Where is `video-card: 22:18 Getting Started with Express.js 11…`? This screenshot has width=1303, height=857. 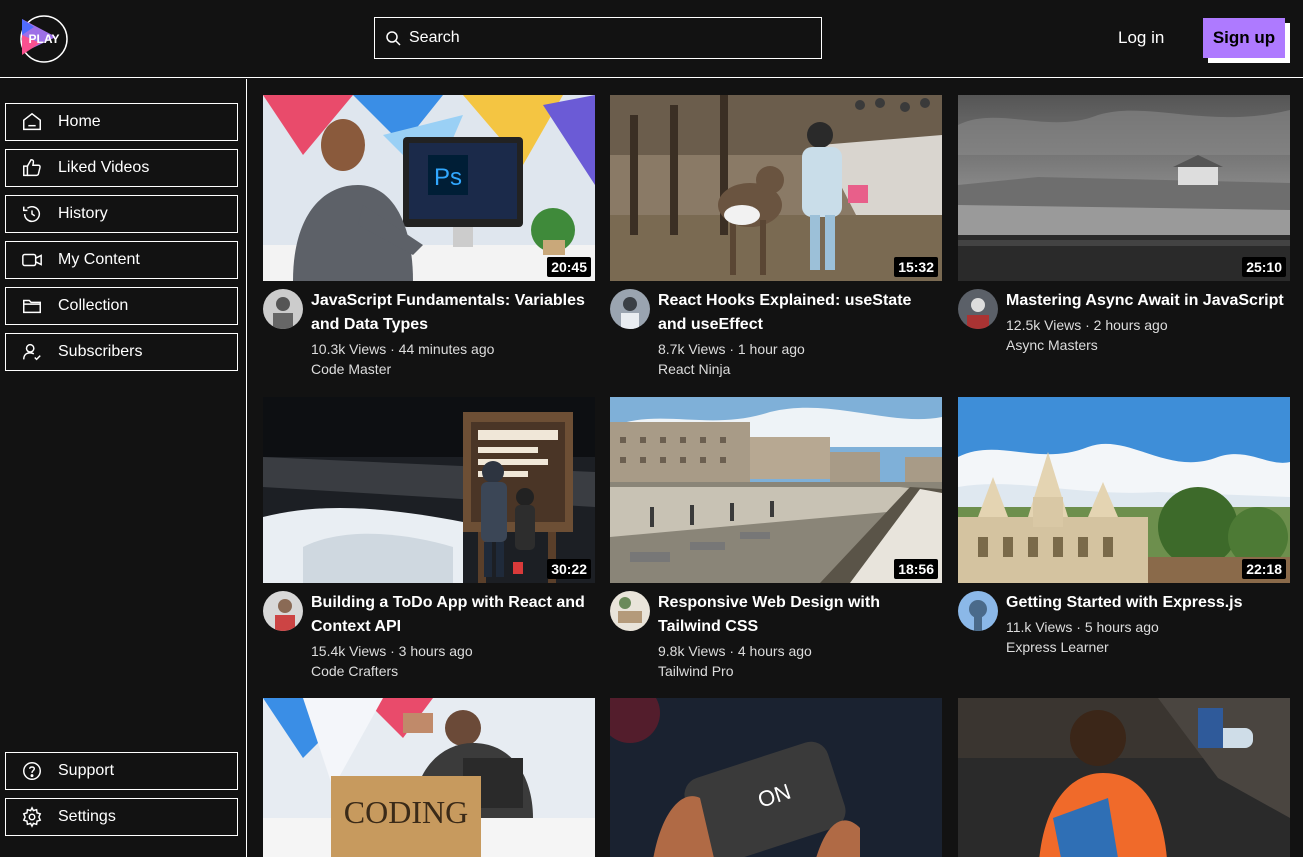
video-card: 22:18 Getting Started with Express.js 11… is located at coordinates (1124, 526).